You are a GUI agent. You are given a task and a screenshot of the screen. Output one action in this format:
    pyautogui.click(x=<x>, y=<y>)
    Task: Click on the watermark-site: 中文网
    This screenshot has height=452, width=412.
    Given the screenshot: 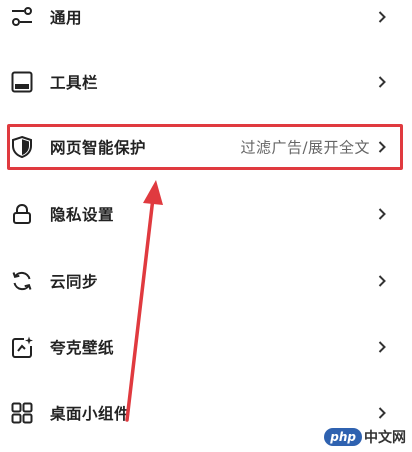 What is the action you would take?
    pyautogui.click(x=385, y=438)
    